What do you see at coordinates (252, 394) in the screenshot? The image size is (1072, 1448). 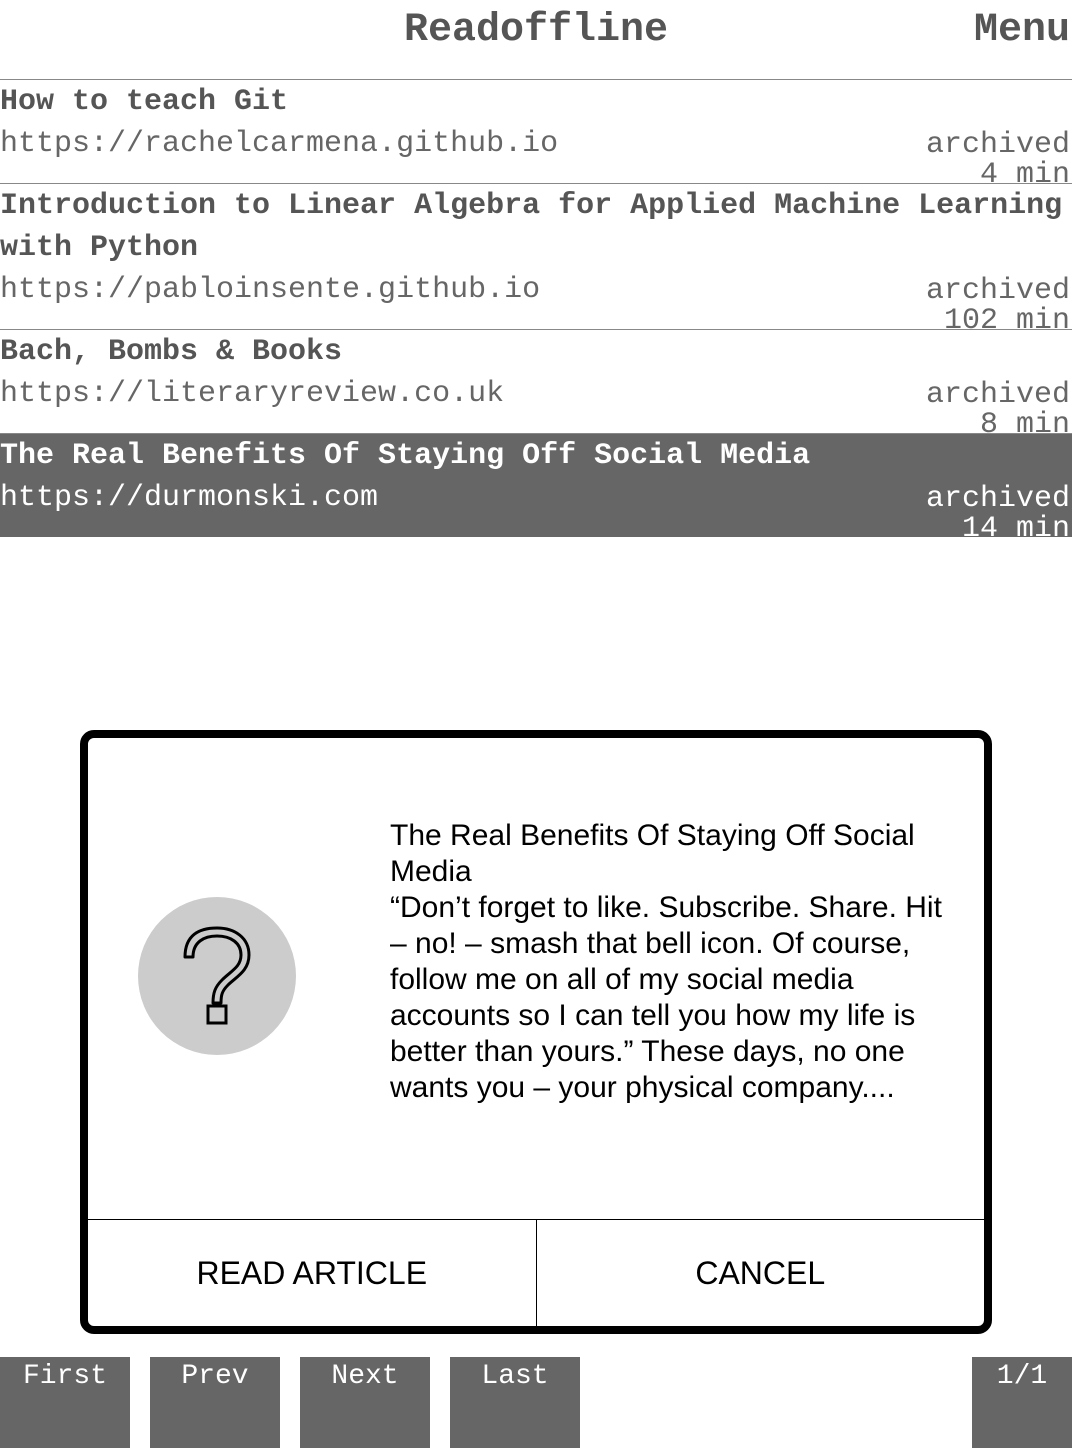 I see `article-url: https://literaryreview.co.uk` at bounding box center [252, 394].